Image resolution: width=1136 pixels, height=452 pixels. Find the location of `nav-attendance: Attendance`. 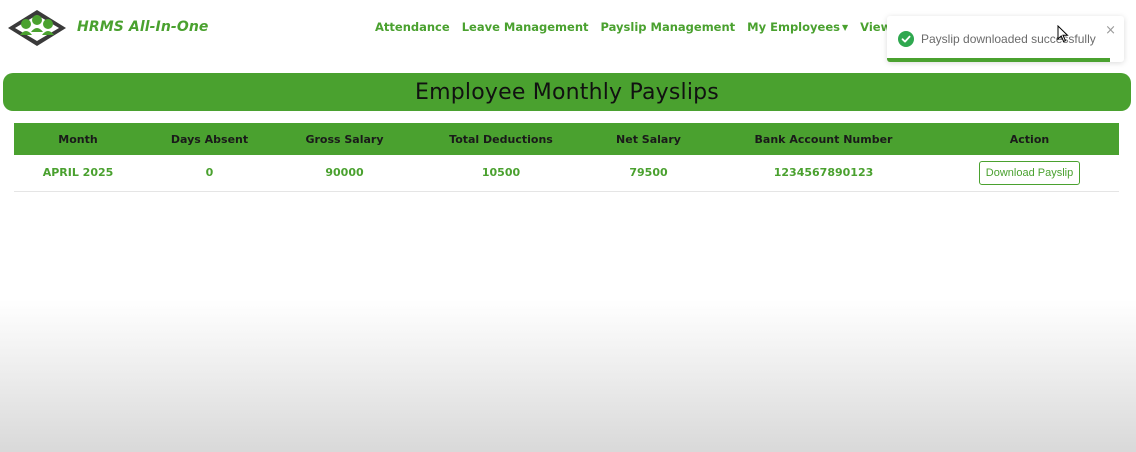

nav-attendance: Attendance is located at coordinates (412, 27).